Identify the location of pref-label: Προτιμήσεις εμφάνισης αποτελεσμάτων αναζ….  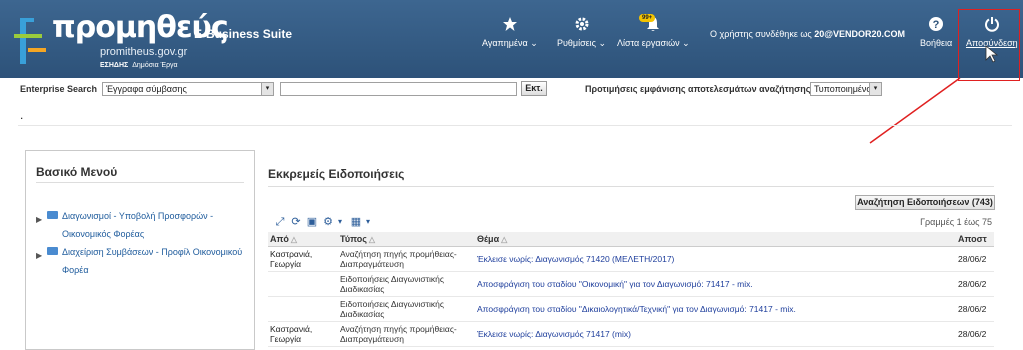
(698, 89).